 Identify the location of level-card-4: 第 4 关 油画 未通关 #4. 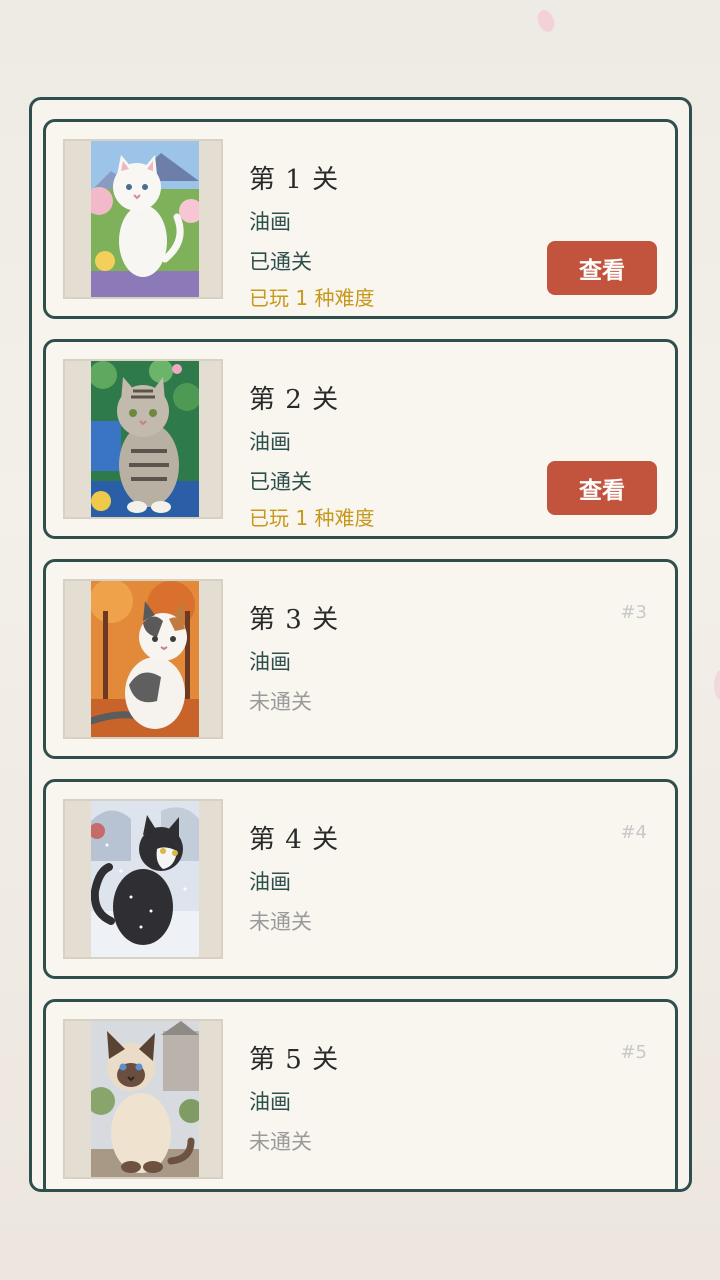
(360, 879).